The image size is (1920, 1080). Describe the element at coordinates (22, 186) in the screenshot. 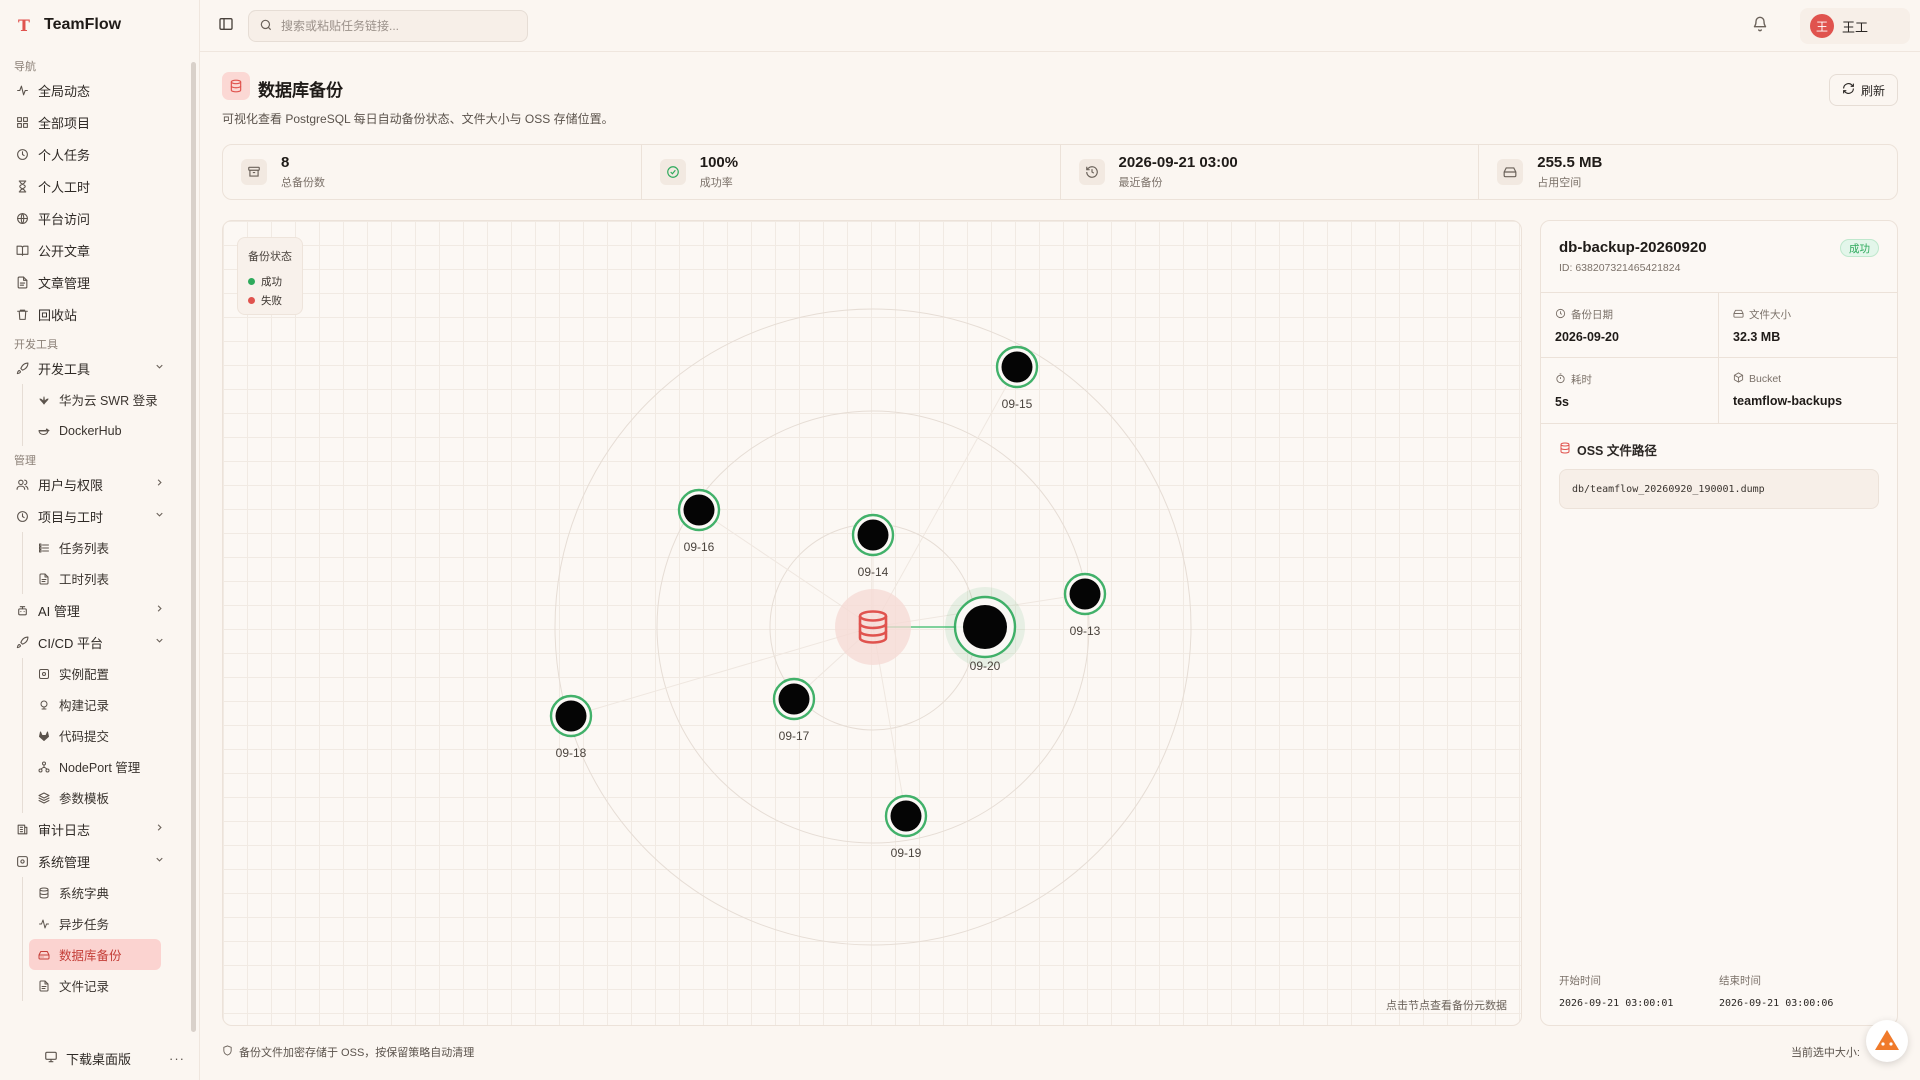

I see `hourglass-icon` at that location.